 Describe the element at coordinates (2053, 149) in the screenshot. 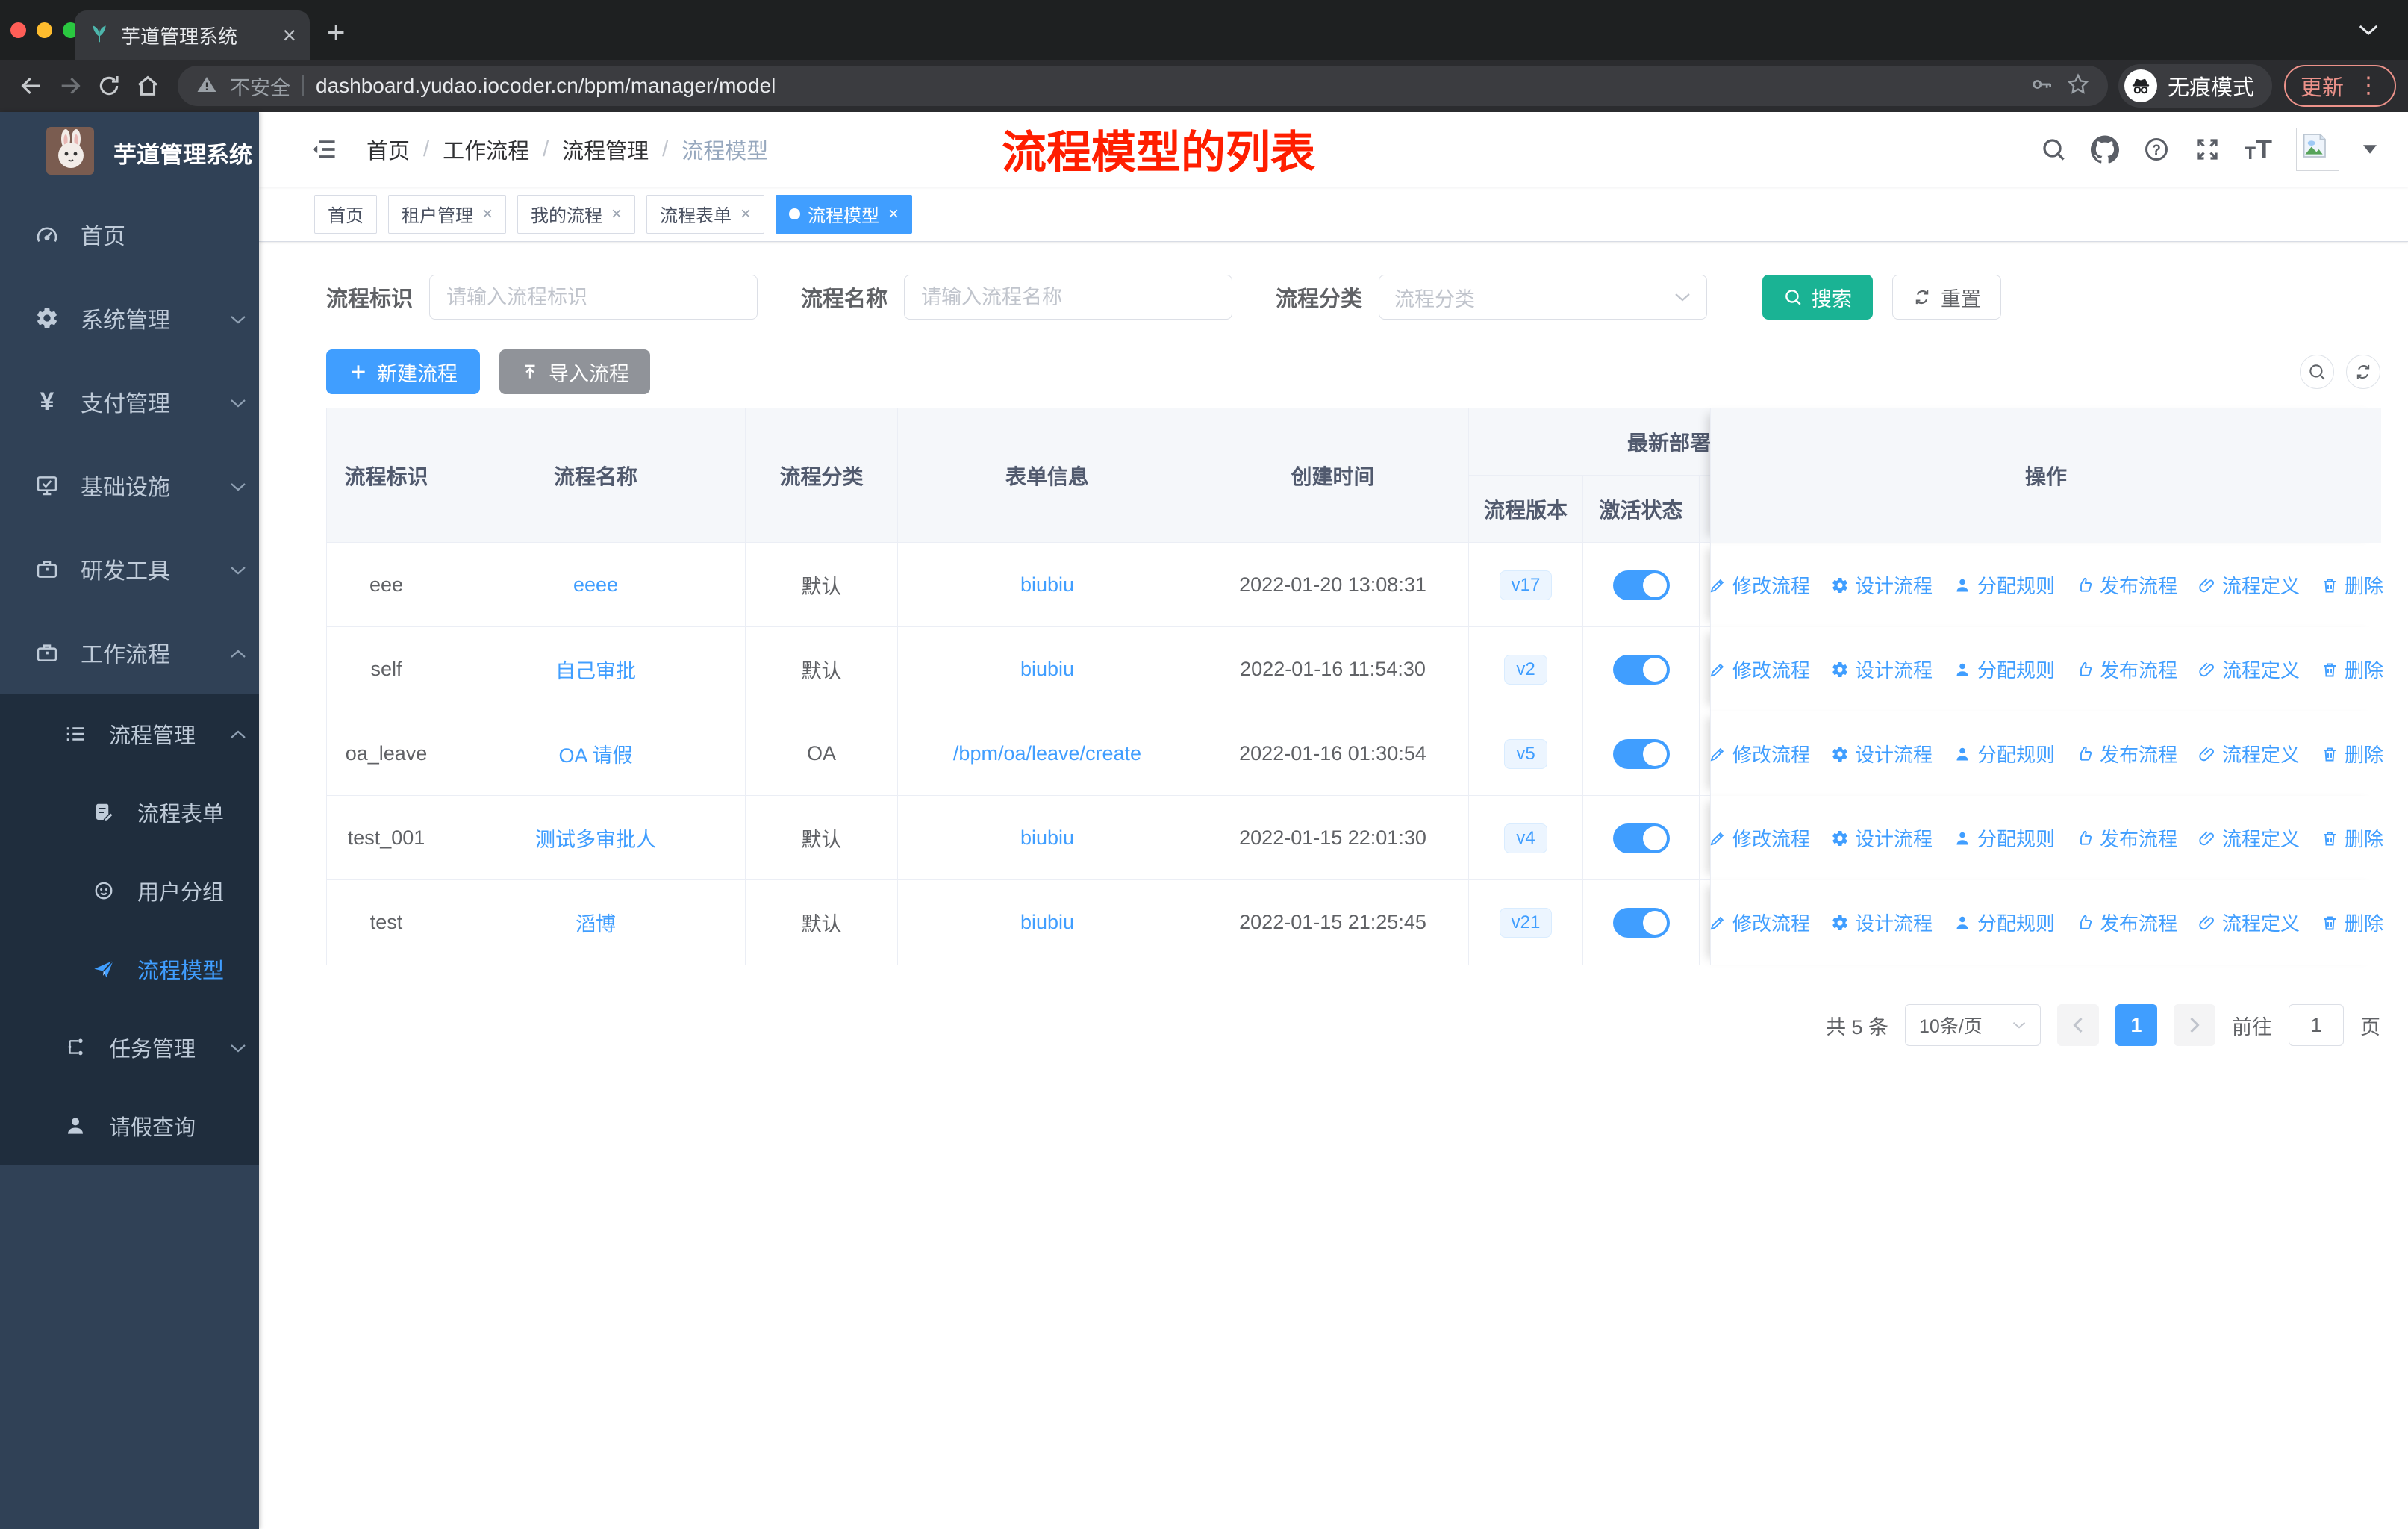

I see `search-icon` at that location.